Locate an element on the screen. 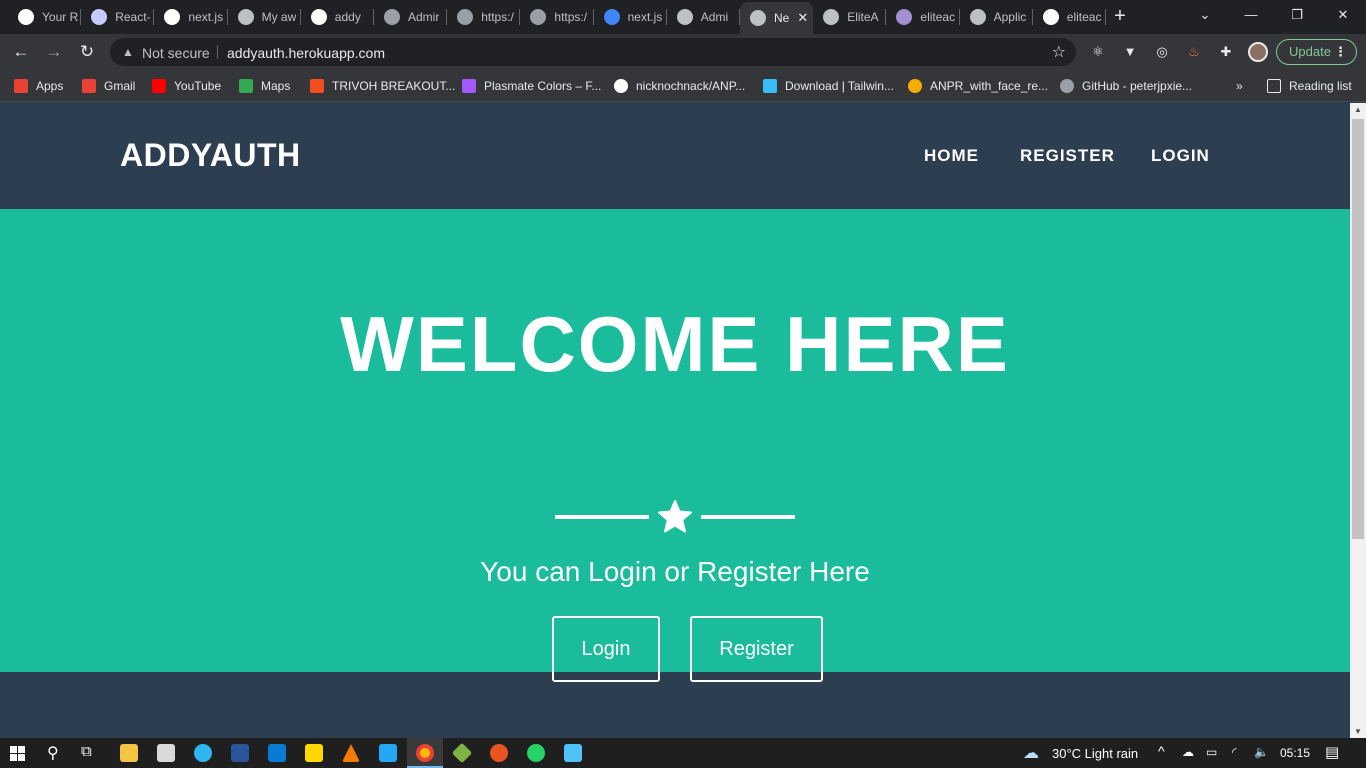 This screenshot has width=1366, height=768. tailwind-icon is located at coordinates (770, 86).